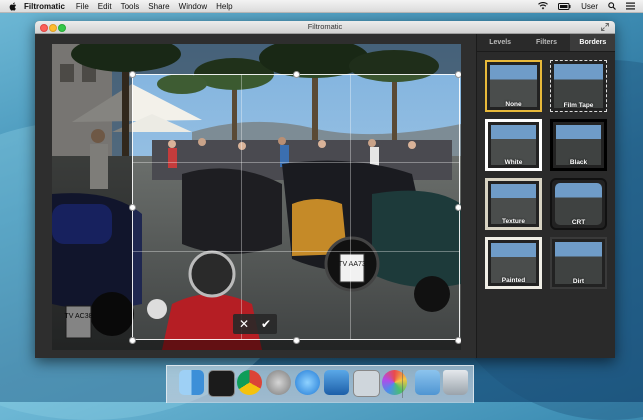  Describe the element at coordinates (458, 207) in the screenshot. I see `crop-handle-right` at that location.